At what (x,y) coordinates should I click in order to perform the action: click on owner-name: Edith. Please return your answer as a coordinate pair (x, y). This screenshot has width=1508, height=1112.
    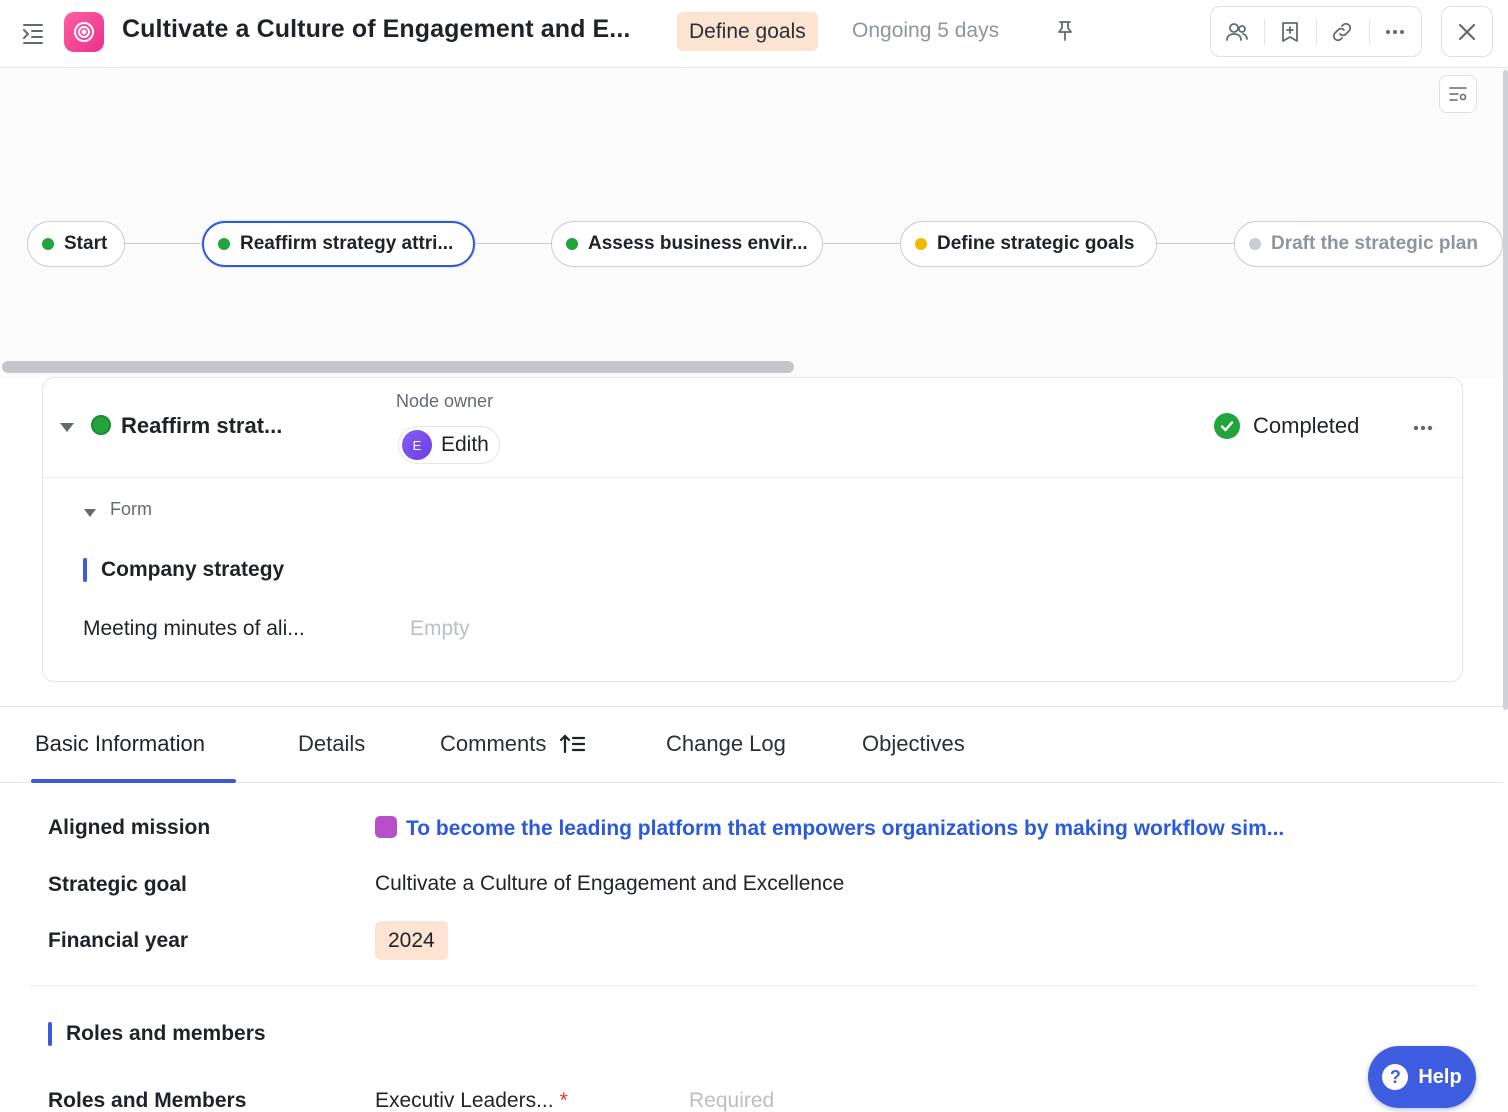
    Looking at the image, I should click on (465, 444).